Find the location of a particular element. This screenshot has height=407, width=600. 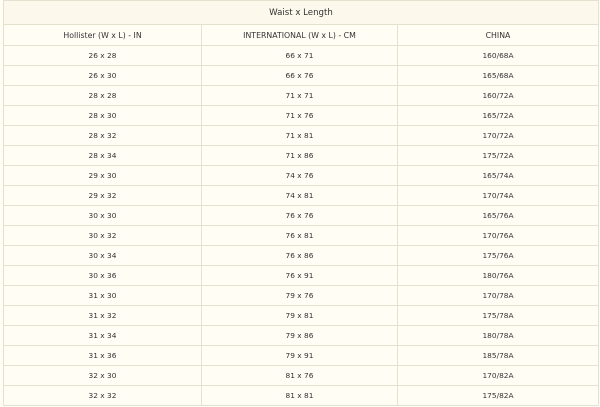

cell-china: 165/76A is located at coordinates (498, 215).